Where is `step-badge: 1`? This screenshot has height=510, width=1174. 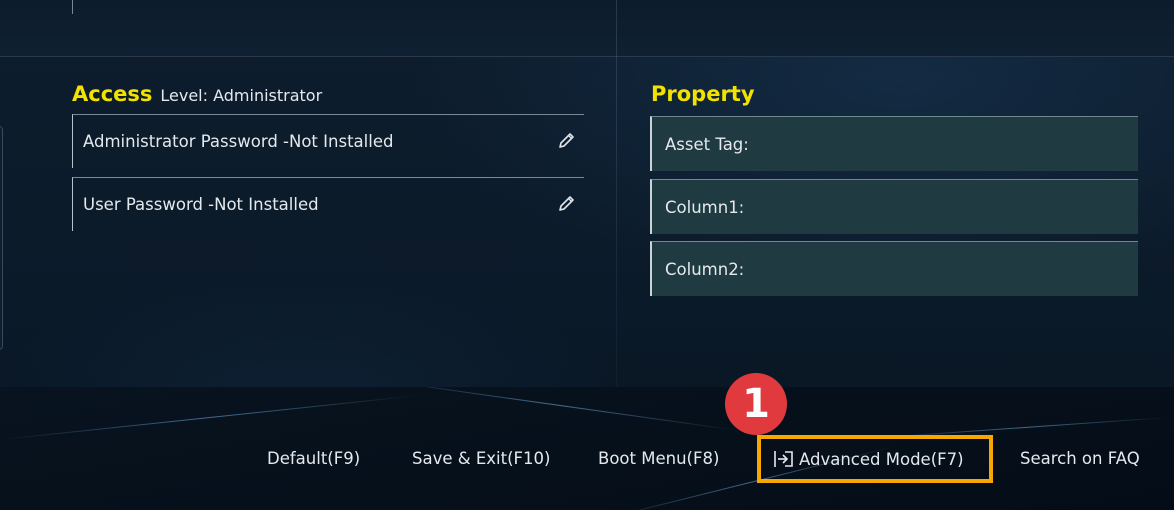 step-badge: 1 is located at coordinates (756, 404).